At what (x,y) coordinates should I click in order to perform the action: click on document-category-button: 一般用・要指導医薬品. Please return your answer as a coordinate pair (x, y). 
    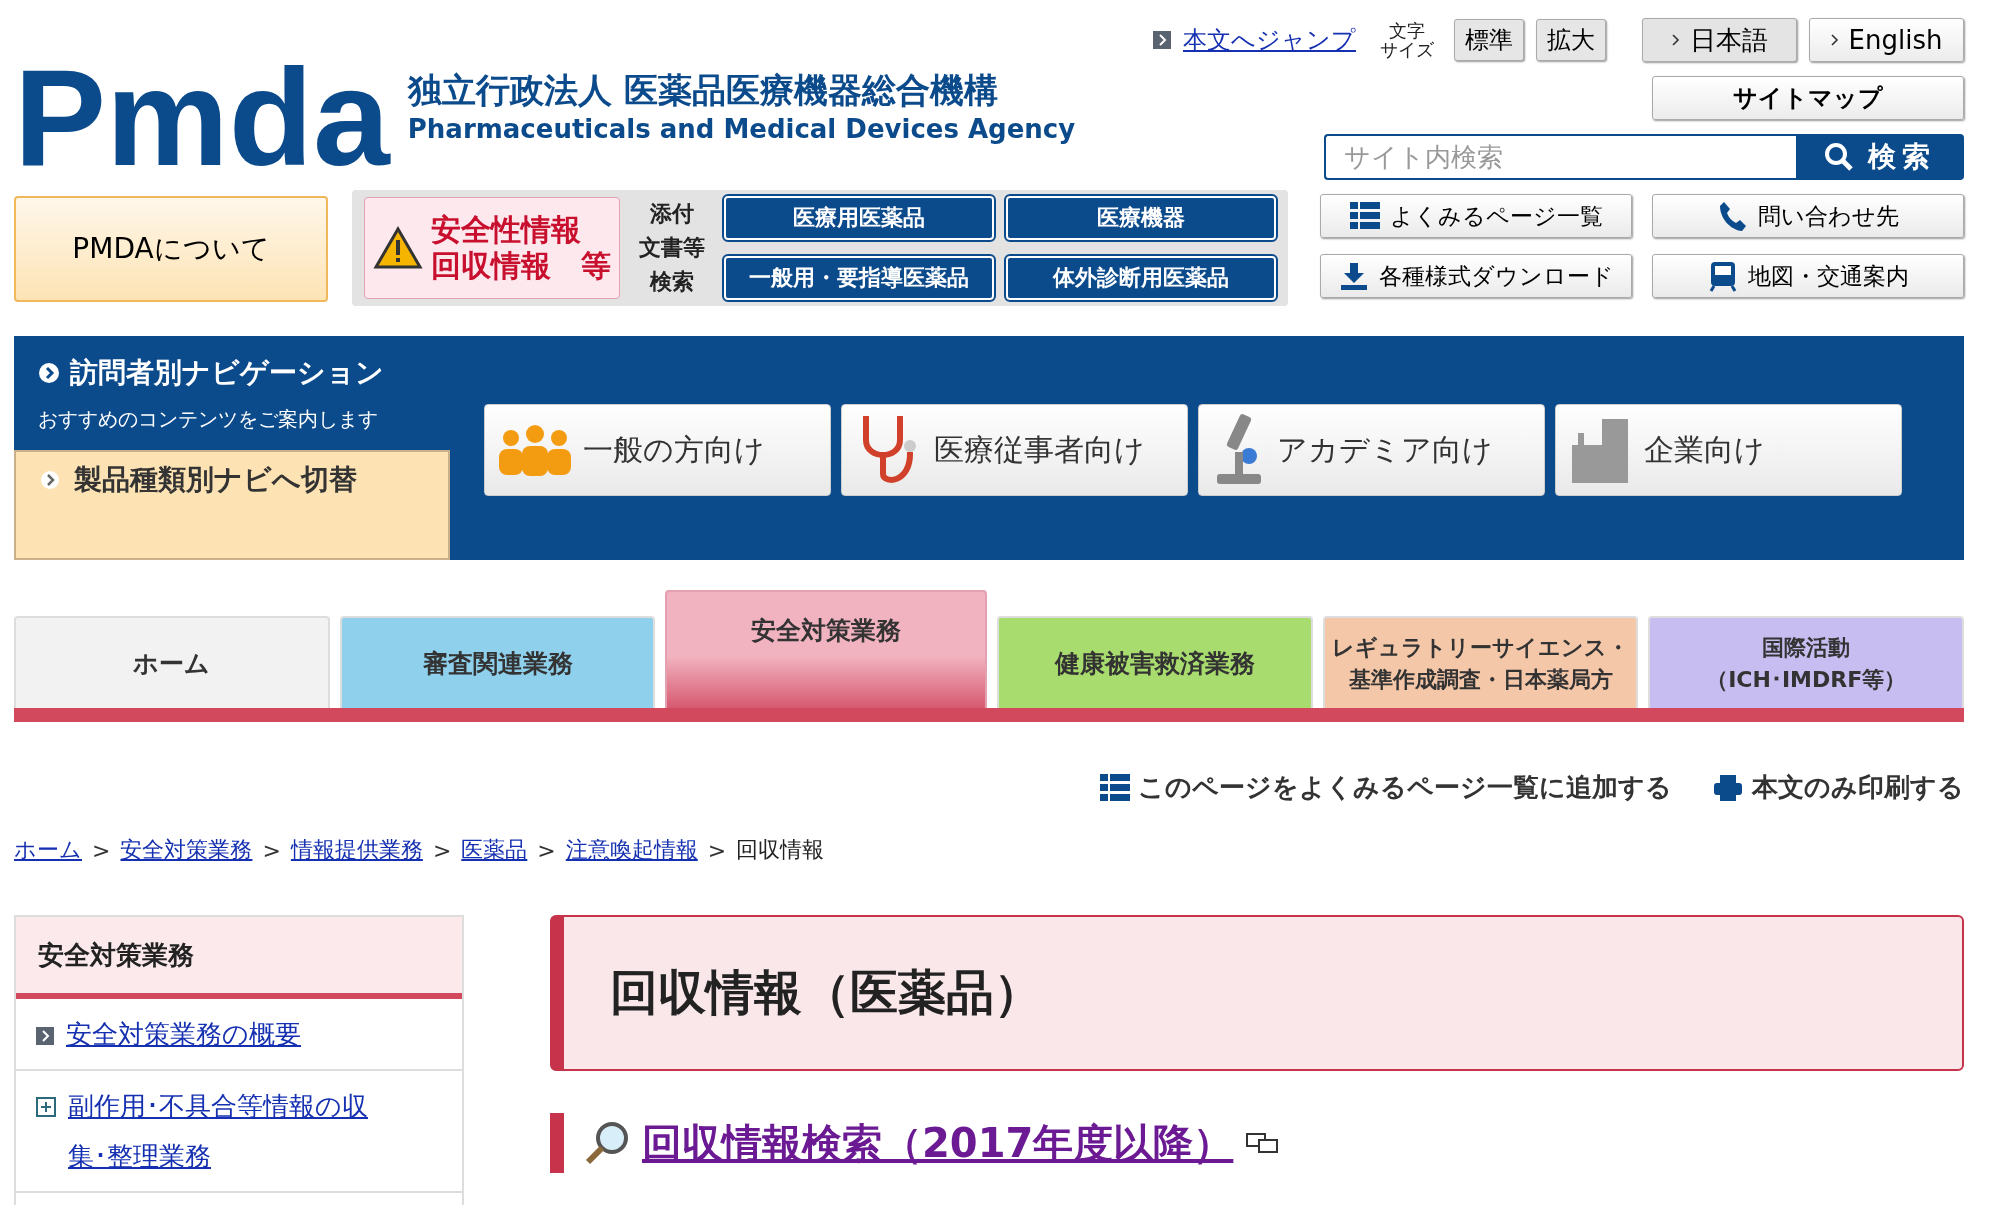
    Looking at the image, I should click on (859, 278).